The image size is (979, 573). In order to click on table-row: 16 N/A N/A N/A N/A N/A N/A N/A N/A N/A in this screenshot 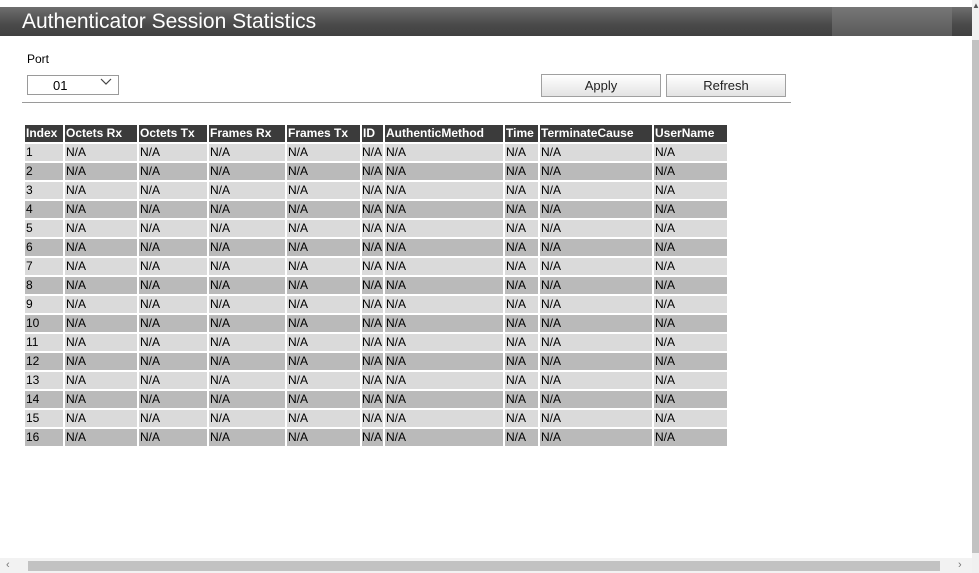, I will do `click(376, 437)`.